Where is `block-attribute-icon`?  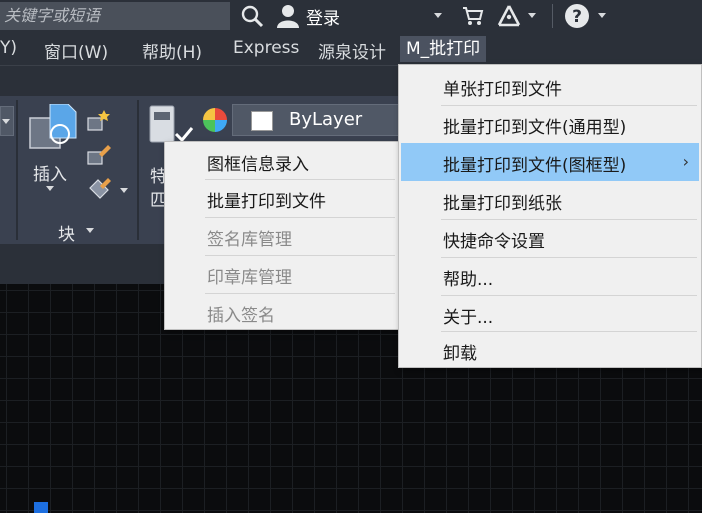
block-attribute-icon is located at coordinates (99, 188).